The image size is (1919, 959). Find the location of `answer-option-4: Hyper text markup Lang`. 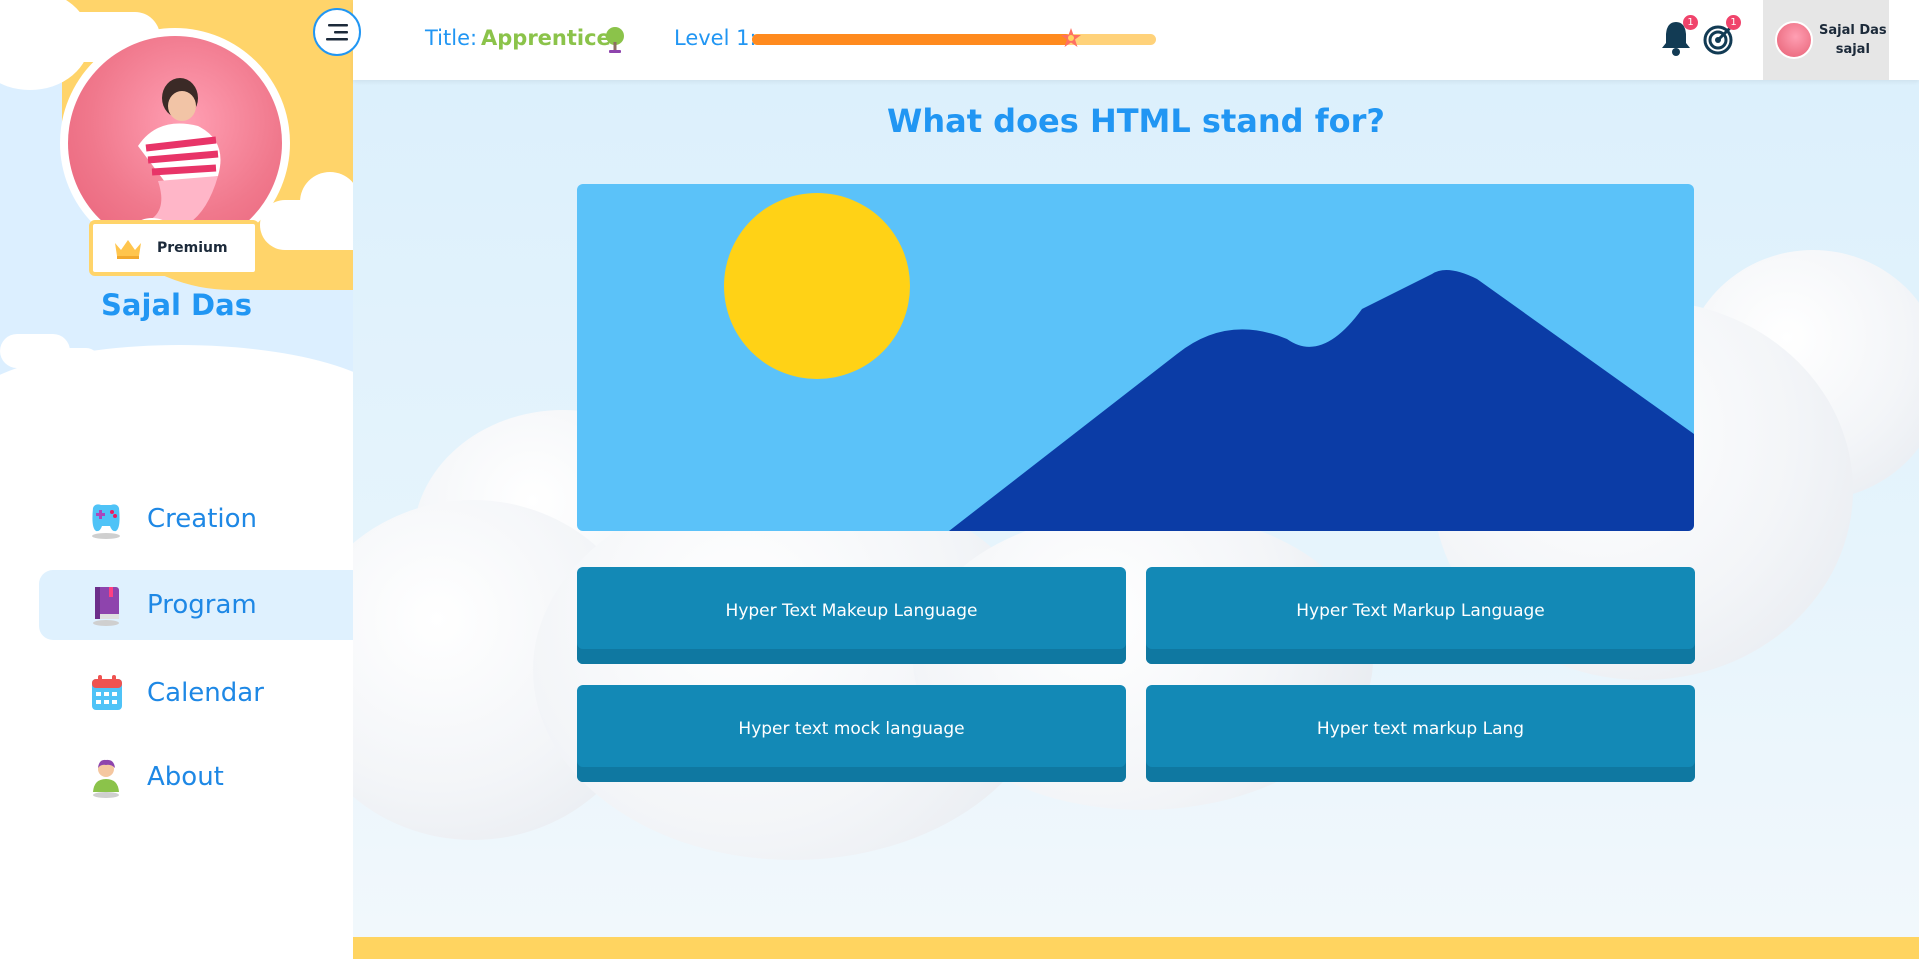

answer-option-4: Hyper text markup Lang is located at coordinates (1420, 733).